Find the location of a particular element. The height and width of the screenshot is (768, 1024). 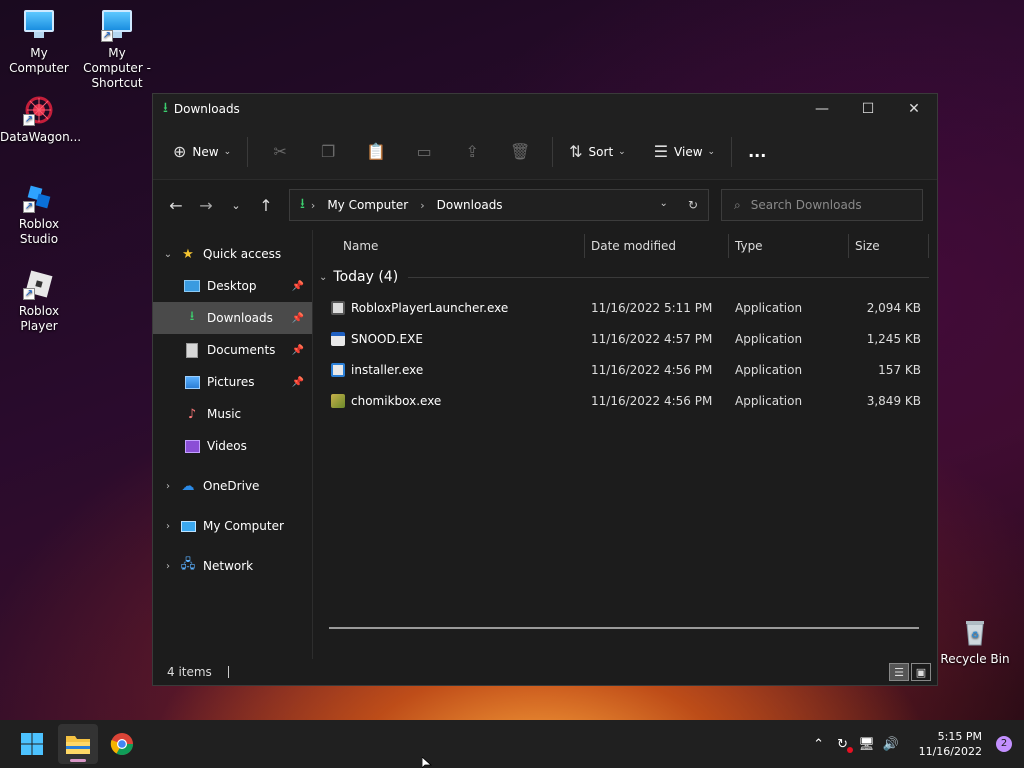

copy-icon: ❐ is located at coordinates (328, 151).